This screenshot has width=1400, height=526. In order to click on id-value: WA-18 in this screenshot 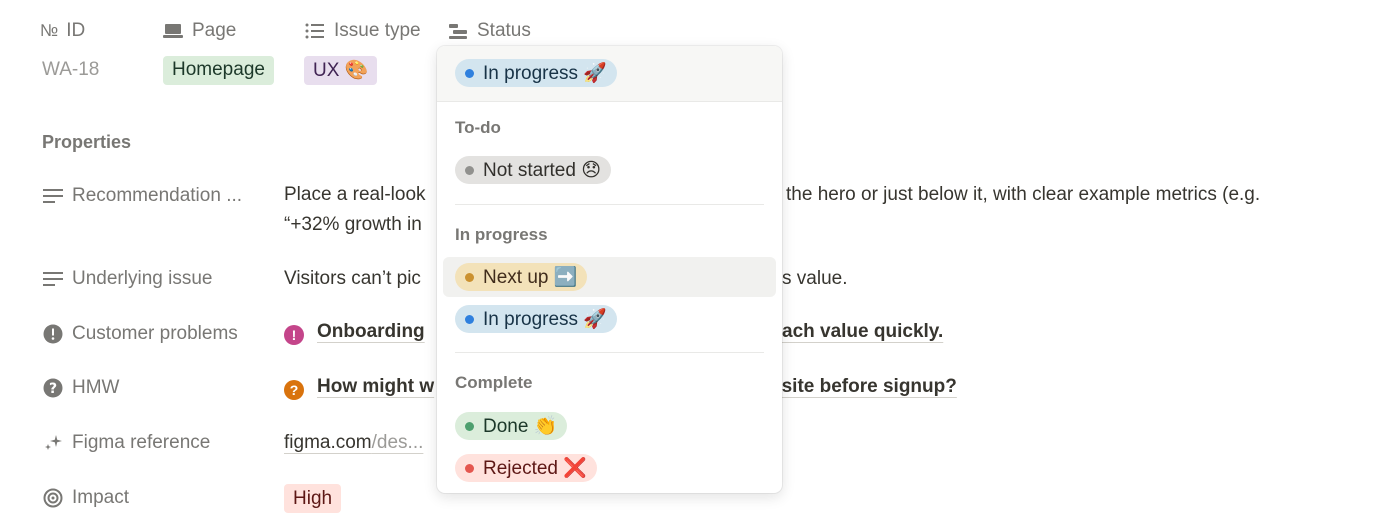, I will do `click(70, 70)`.